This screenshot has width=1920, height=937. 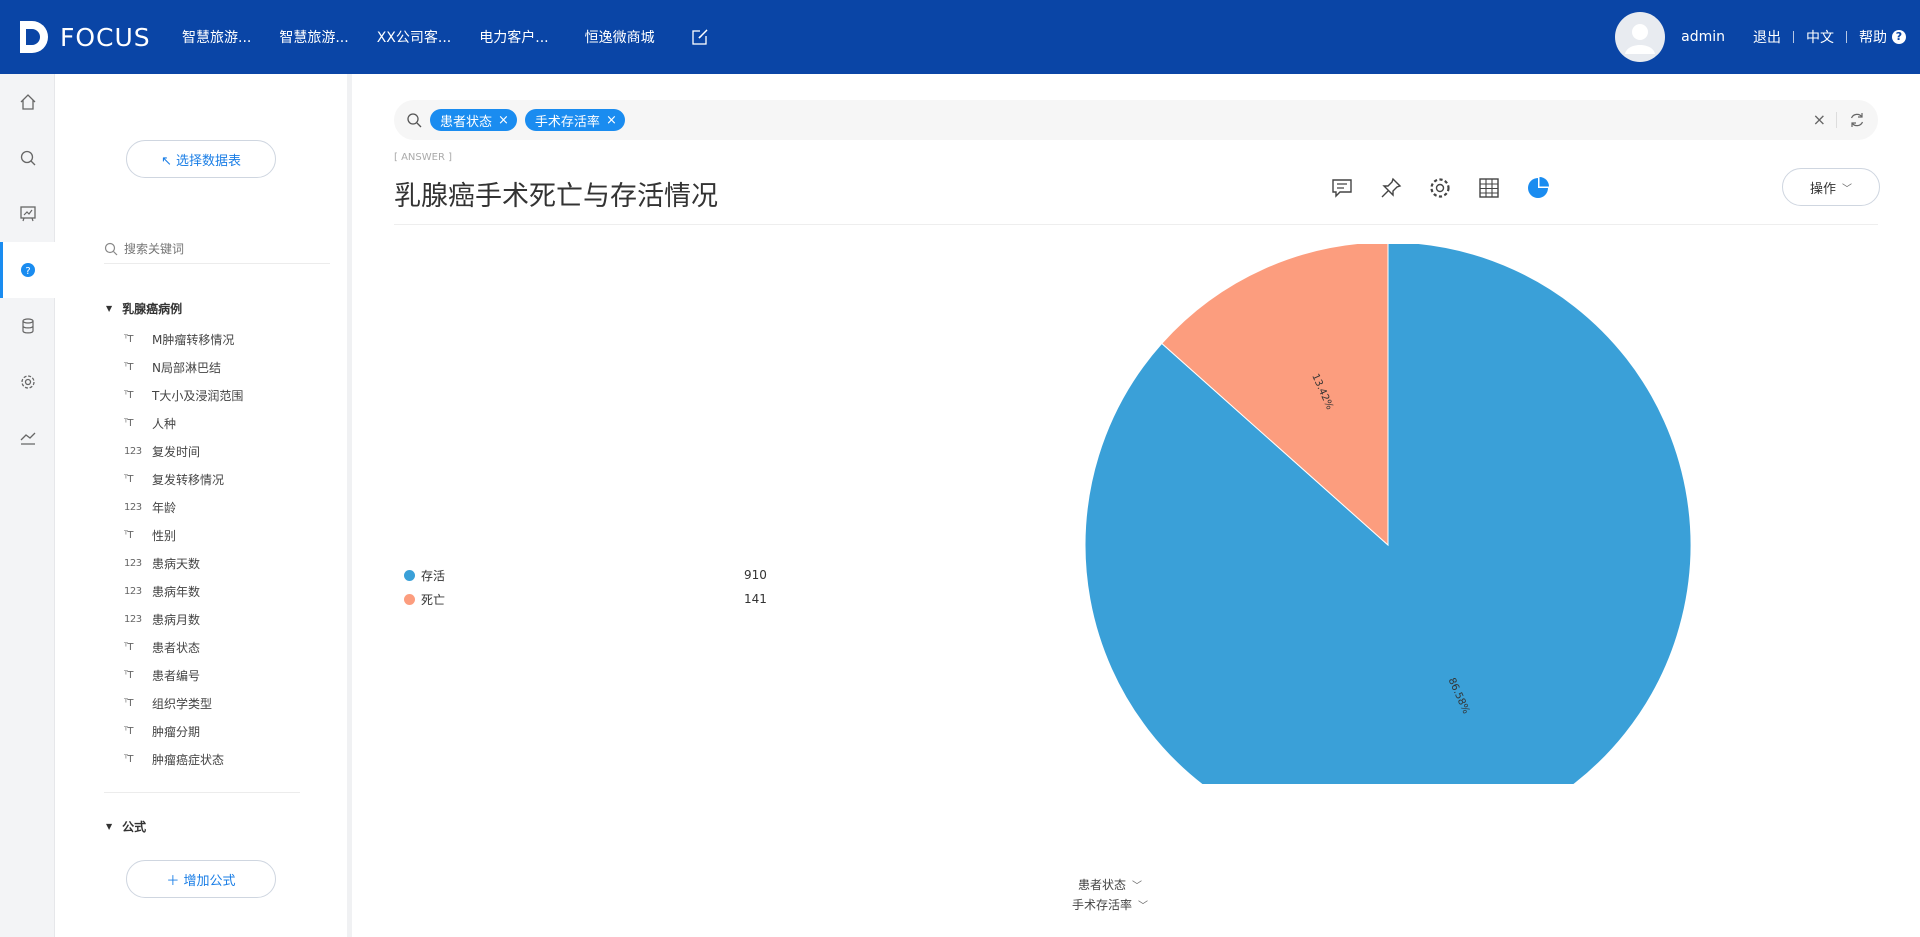 I want to click on dimension-selector: 患者状态 ﹀, so click(x=1110, y=884).